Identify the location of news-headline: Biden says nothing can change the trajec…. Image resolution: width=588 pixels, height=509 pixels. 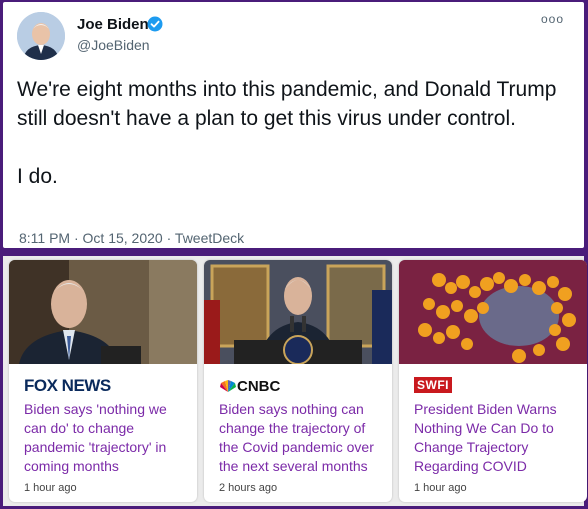
(300, 438).